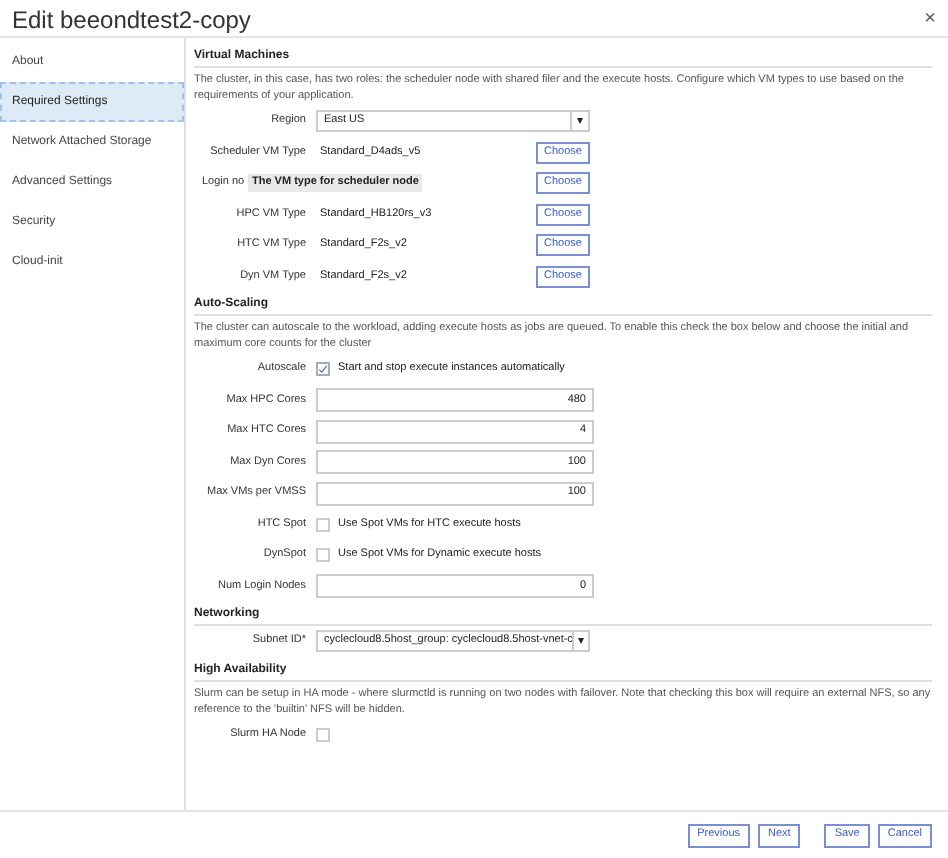 The image size is (948, 858). Describe the element at coordinates (930, 20) in the screenshot. I see `close-button: ×` at that location.